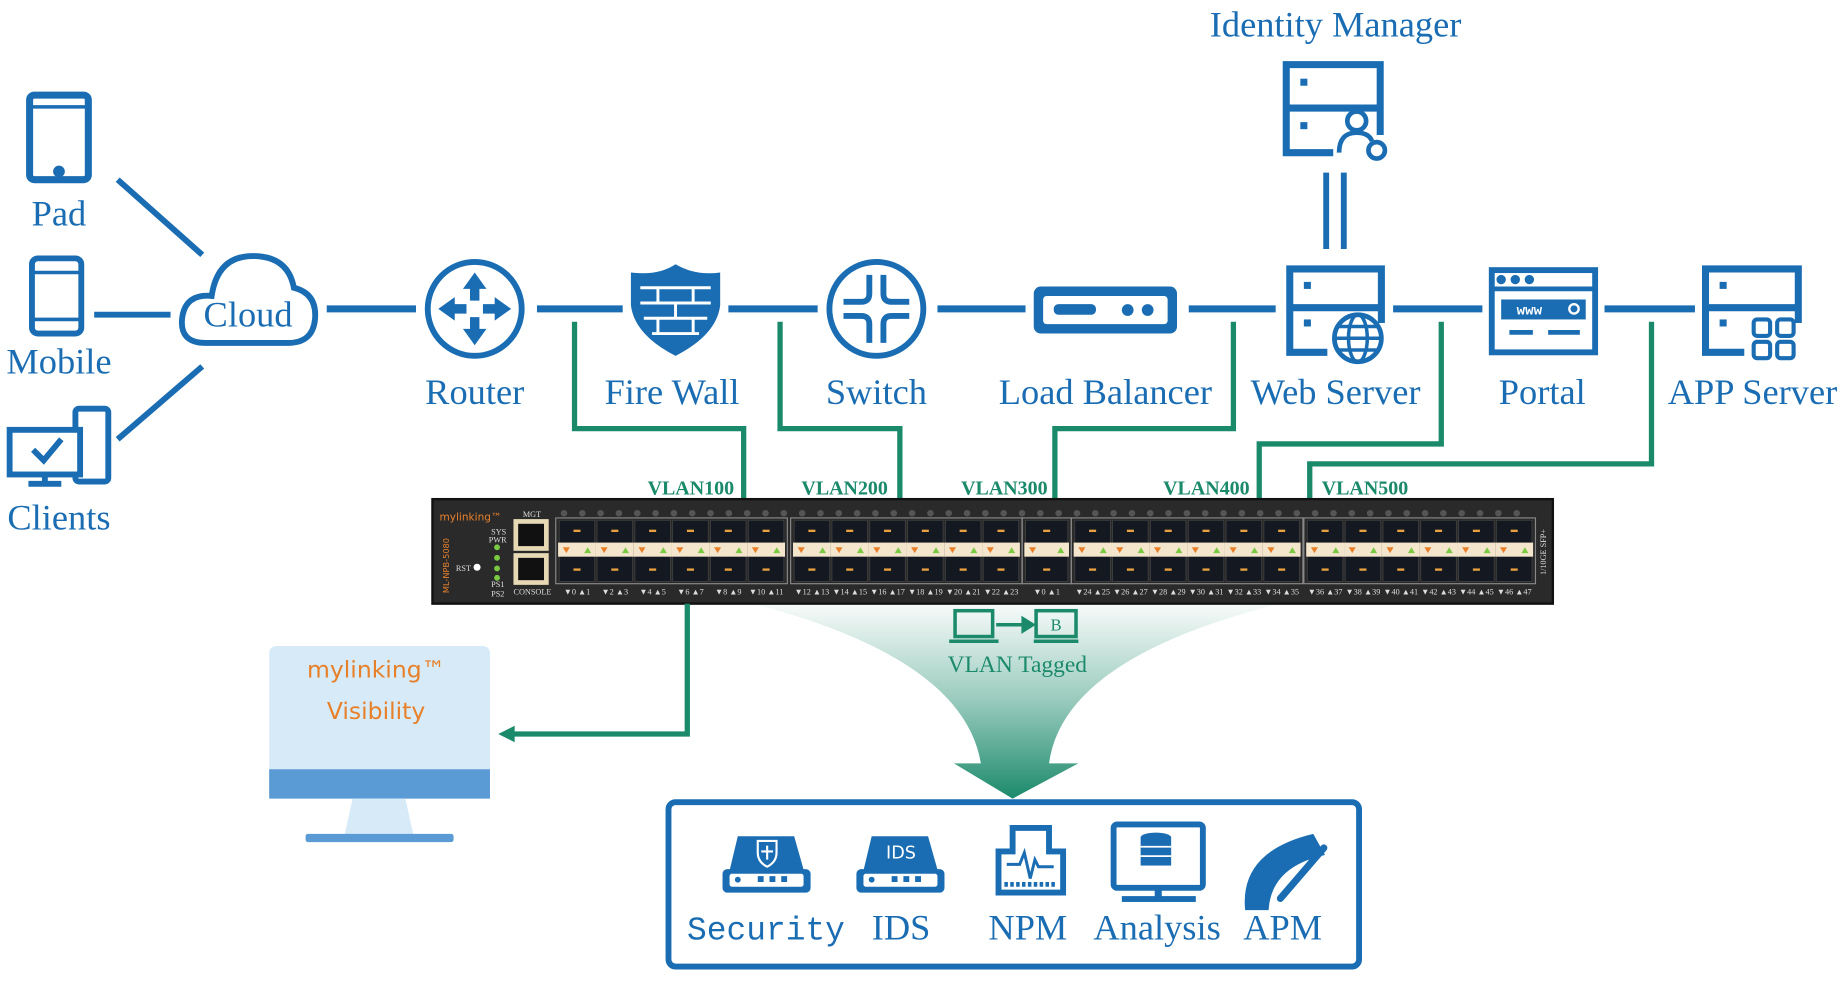 The image size is (1842, 983). I want to click on ps2-label: PS2, so click(497, 594).